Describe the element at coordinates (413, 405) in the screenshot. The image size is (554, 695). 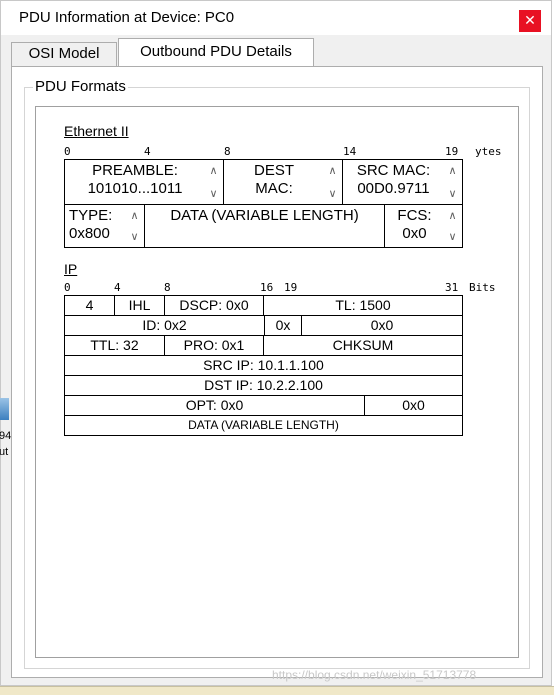
I see `ip-padding-field: 0x0` at that location.